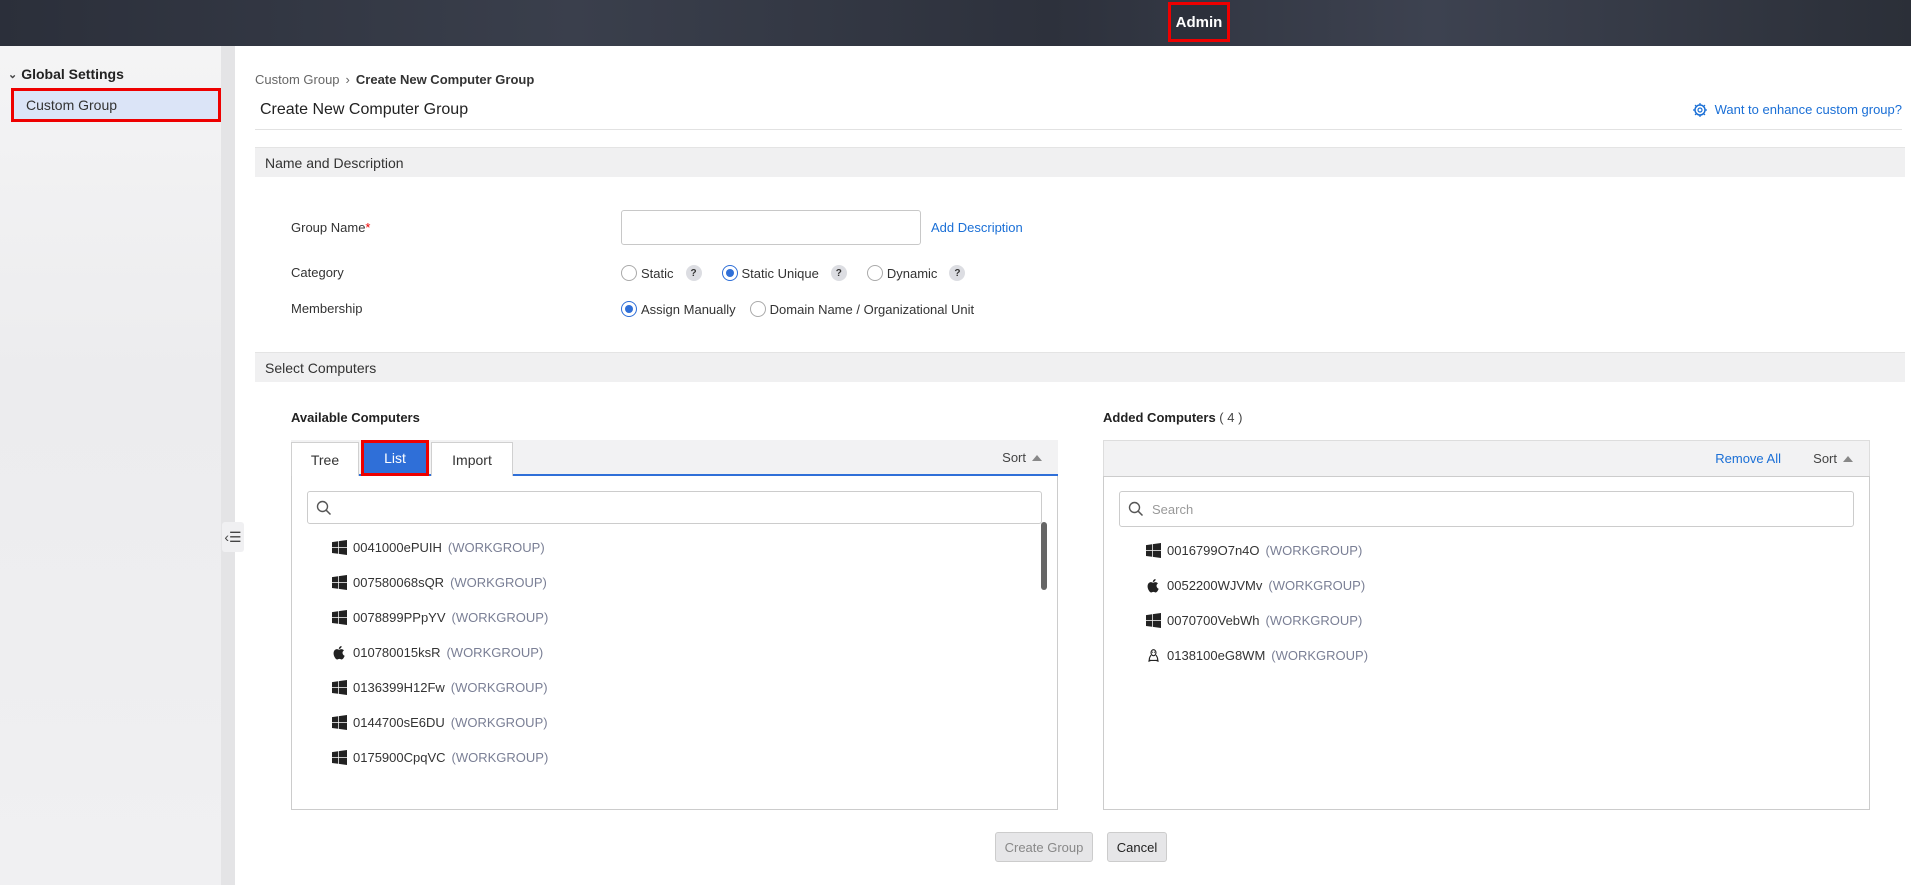 This screenshot has width=1911, height=885. I want to click on collapse-sidebar-icon: ‹☰, so click(233, 537).